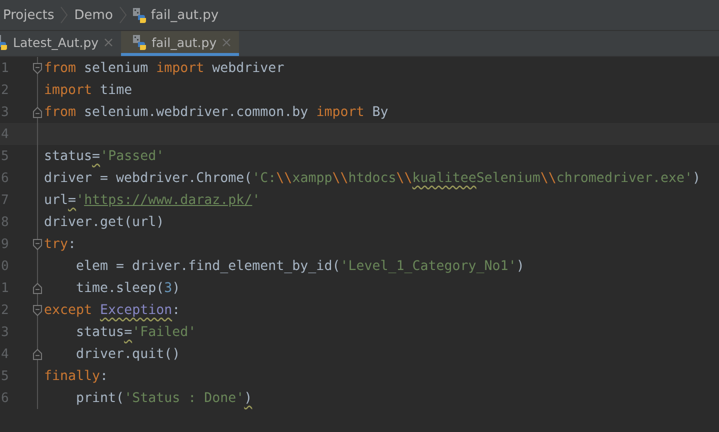  I want to click on code-line: driver = webdriver.Chrome('C:\\xampp\\htdocs\\kualiteeSelenium\\chromedriver.exe'), so click(372, 178).